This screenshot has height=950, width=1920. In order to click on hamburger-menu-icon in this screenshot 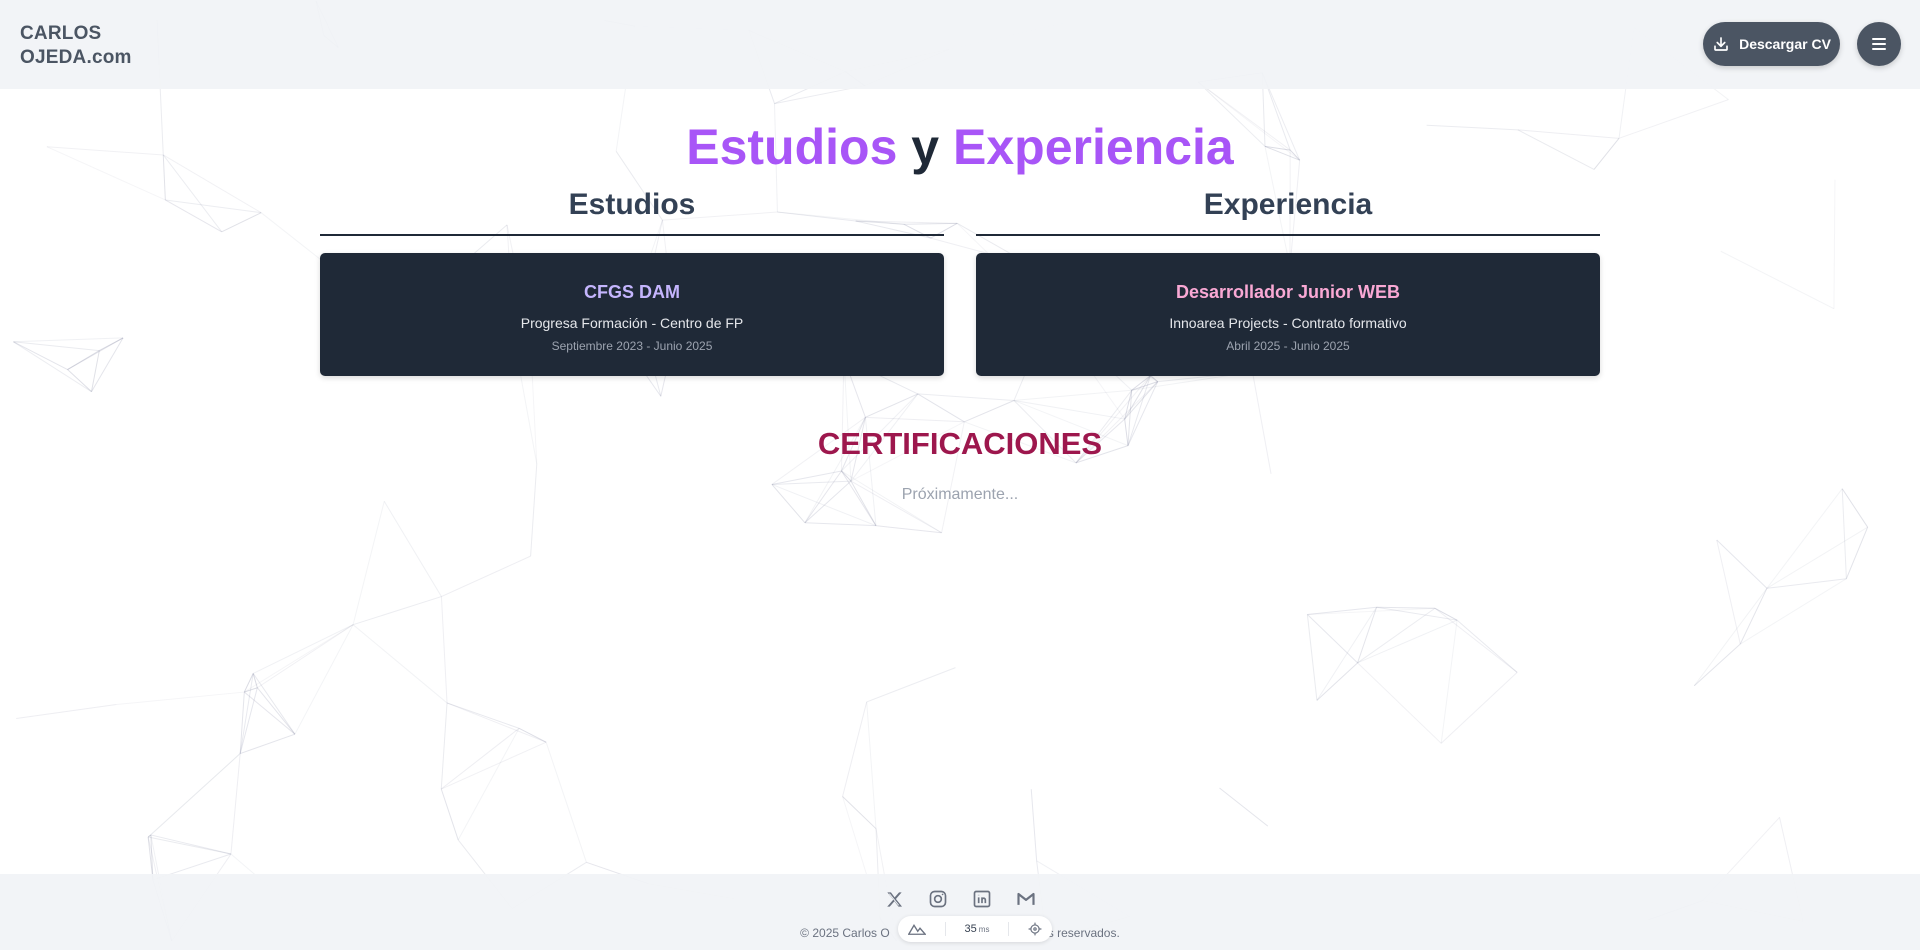, I will do `click(1879, 44)`.